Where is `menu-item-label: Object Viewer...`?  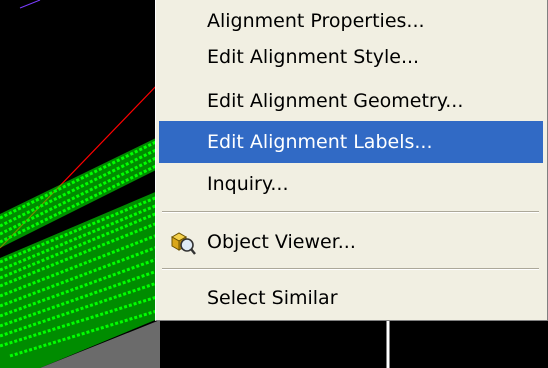 menu-item-label: Object Viewer... is located at coordinates (281, 242).